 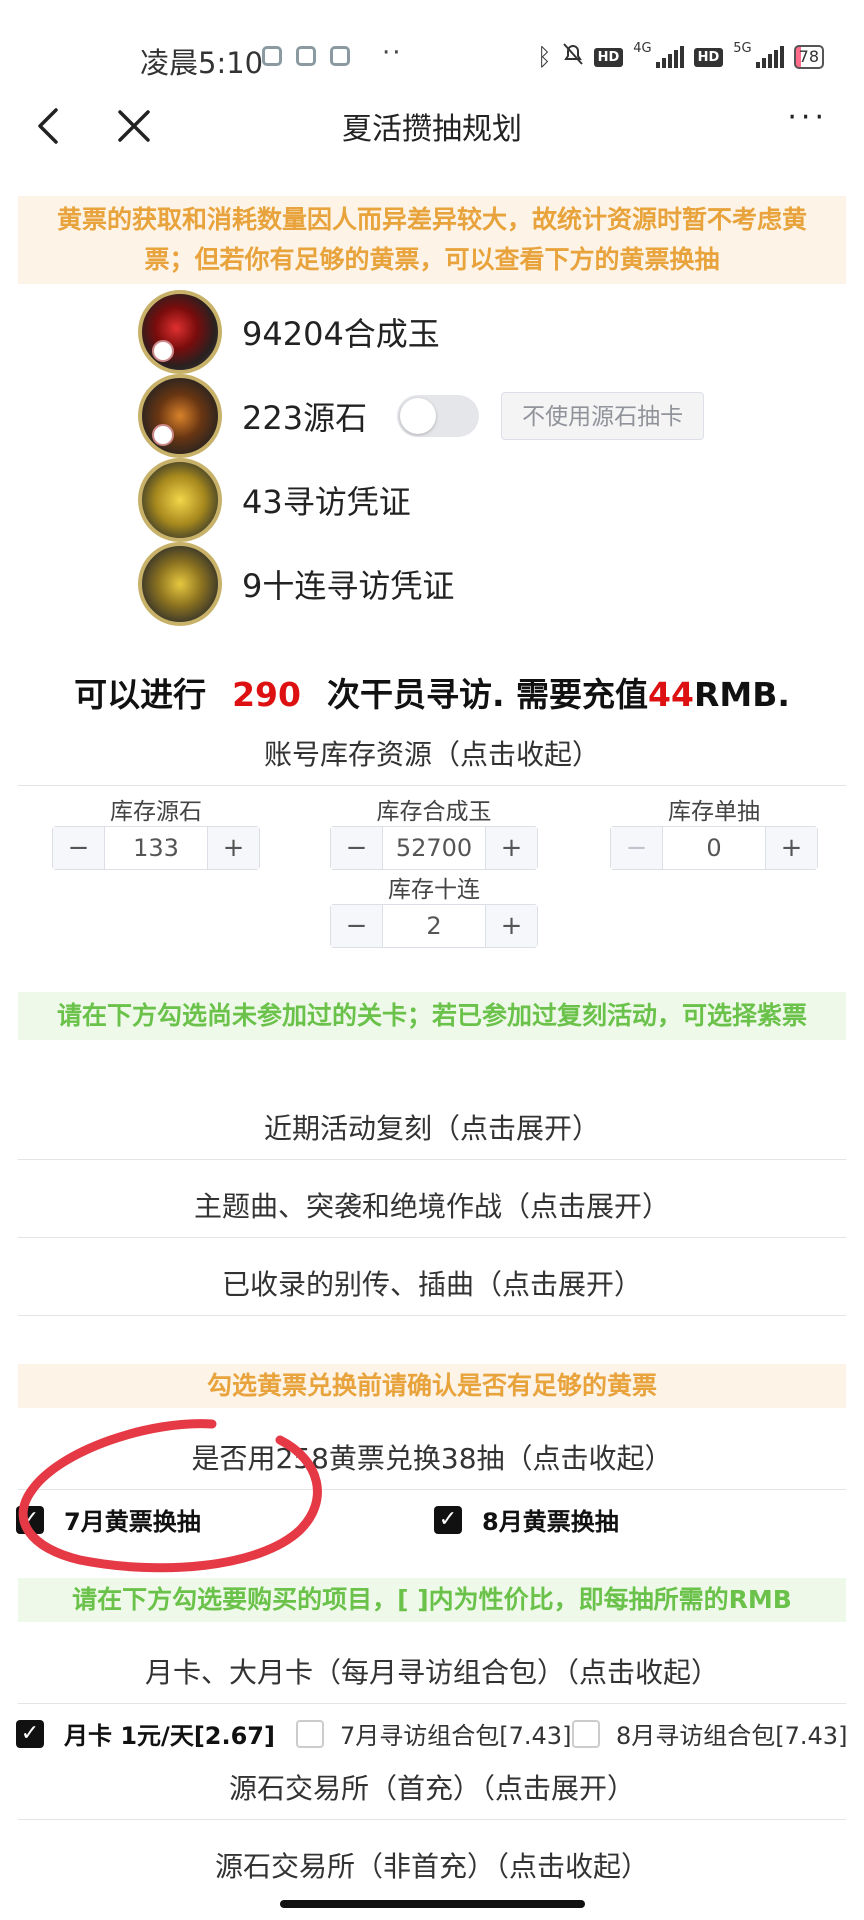 I want to click on mute-bell-icon, so click(x=573, y=57).